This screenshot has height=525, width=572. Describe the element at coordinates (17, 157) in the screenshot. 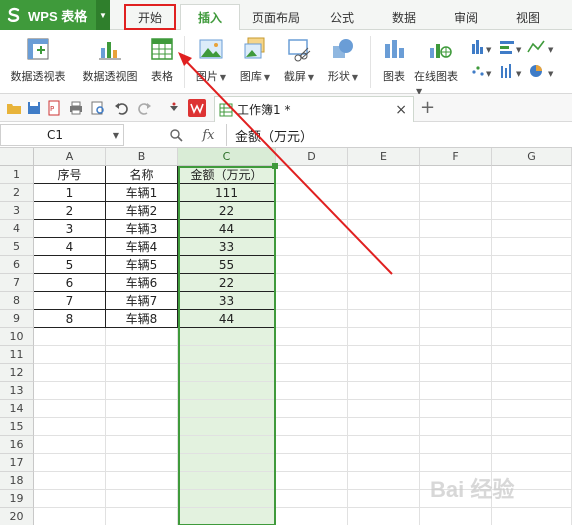

I see `select-all-corner` at that location.